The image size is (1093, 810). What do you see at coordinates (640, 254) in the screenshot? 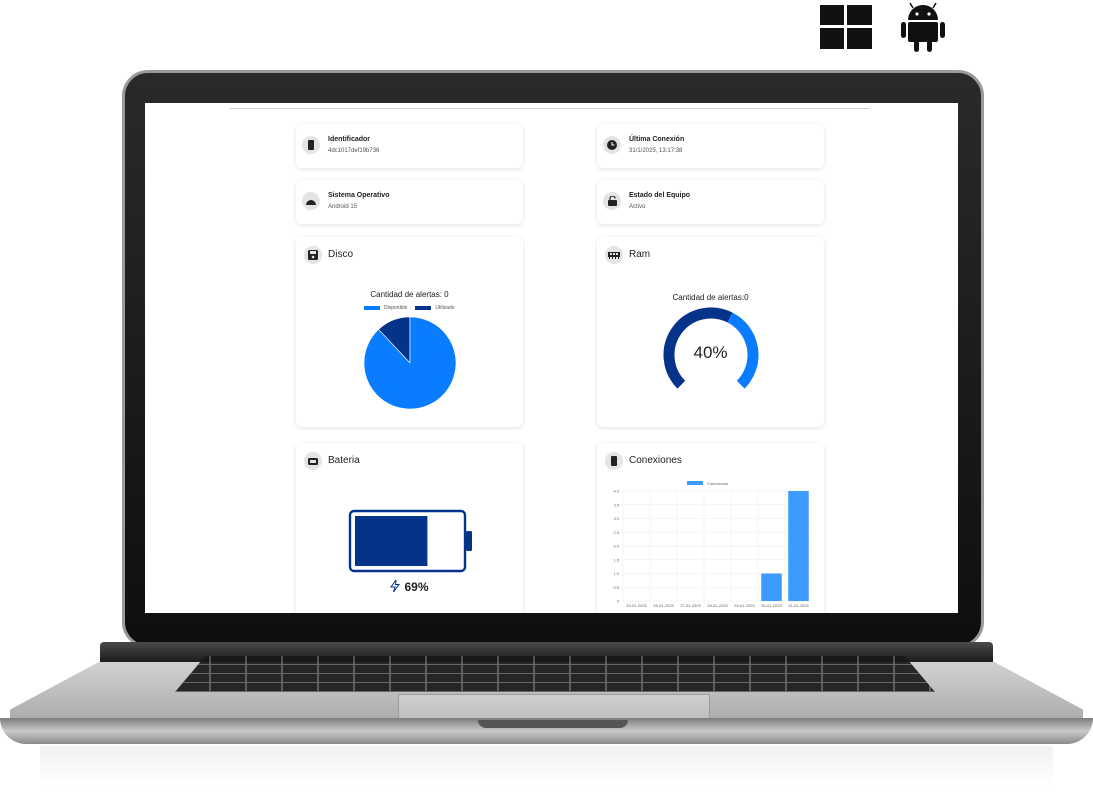
I see `ram-title: Ram` at bounding box center [640, 254].